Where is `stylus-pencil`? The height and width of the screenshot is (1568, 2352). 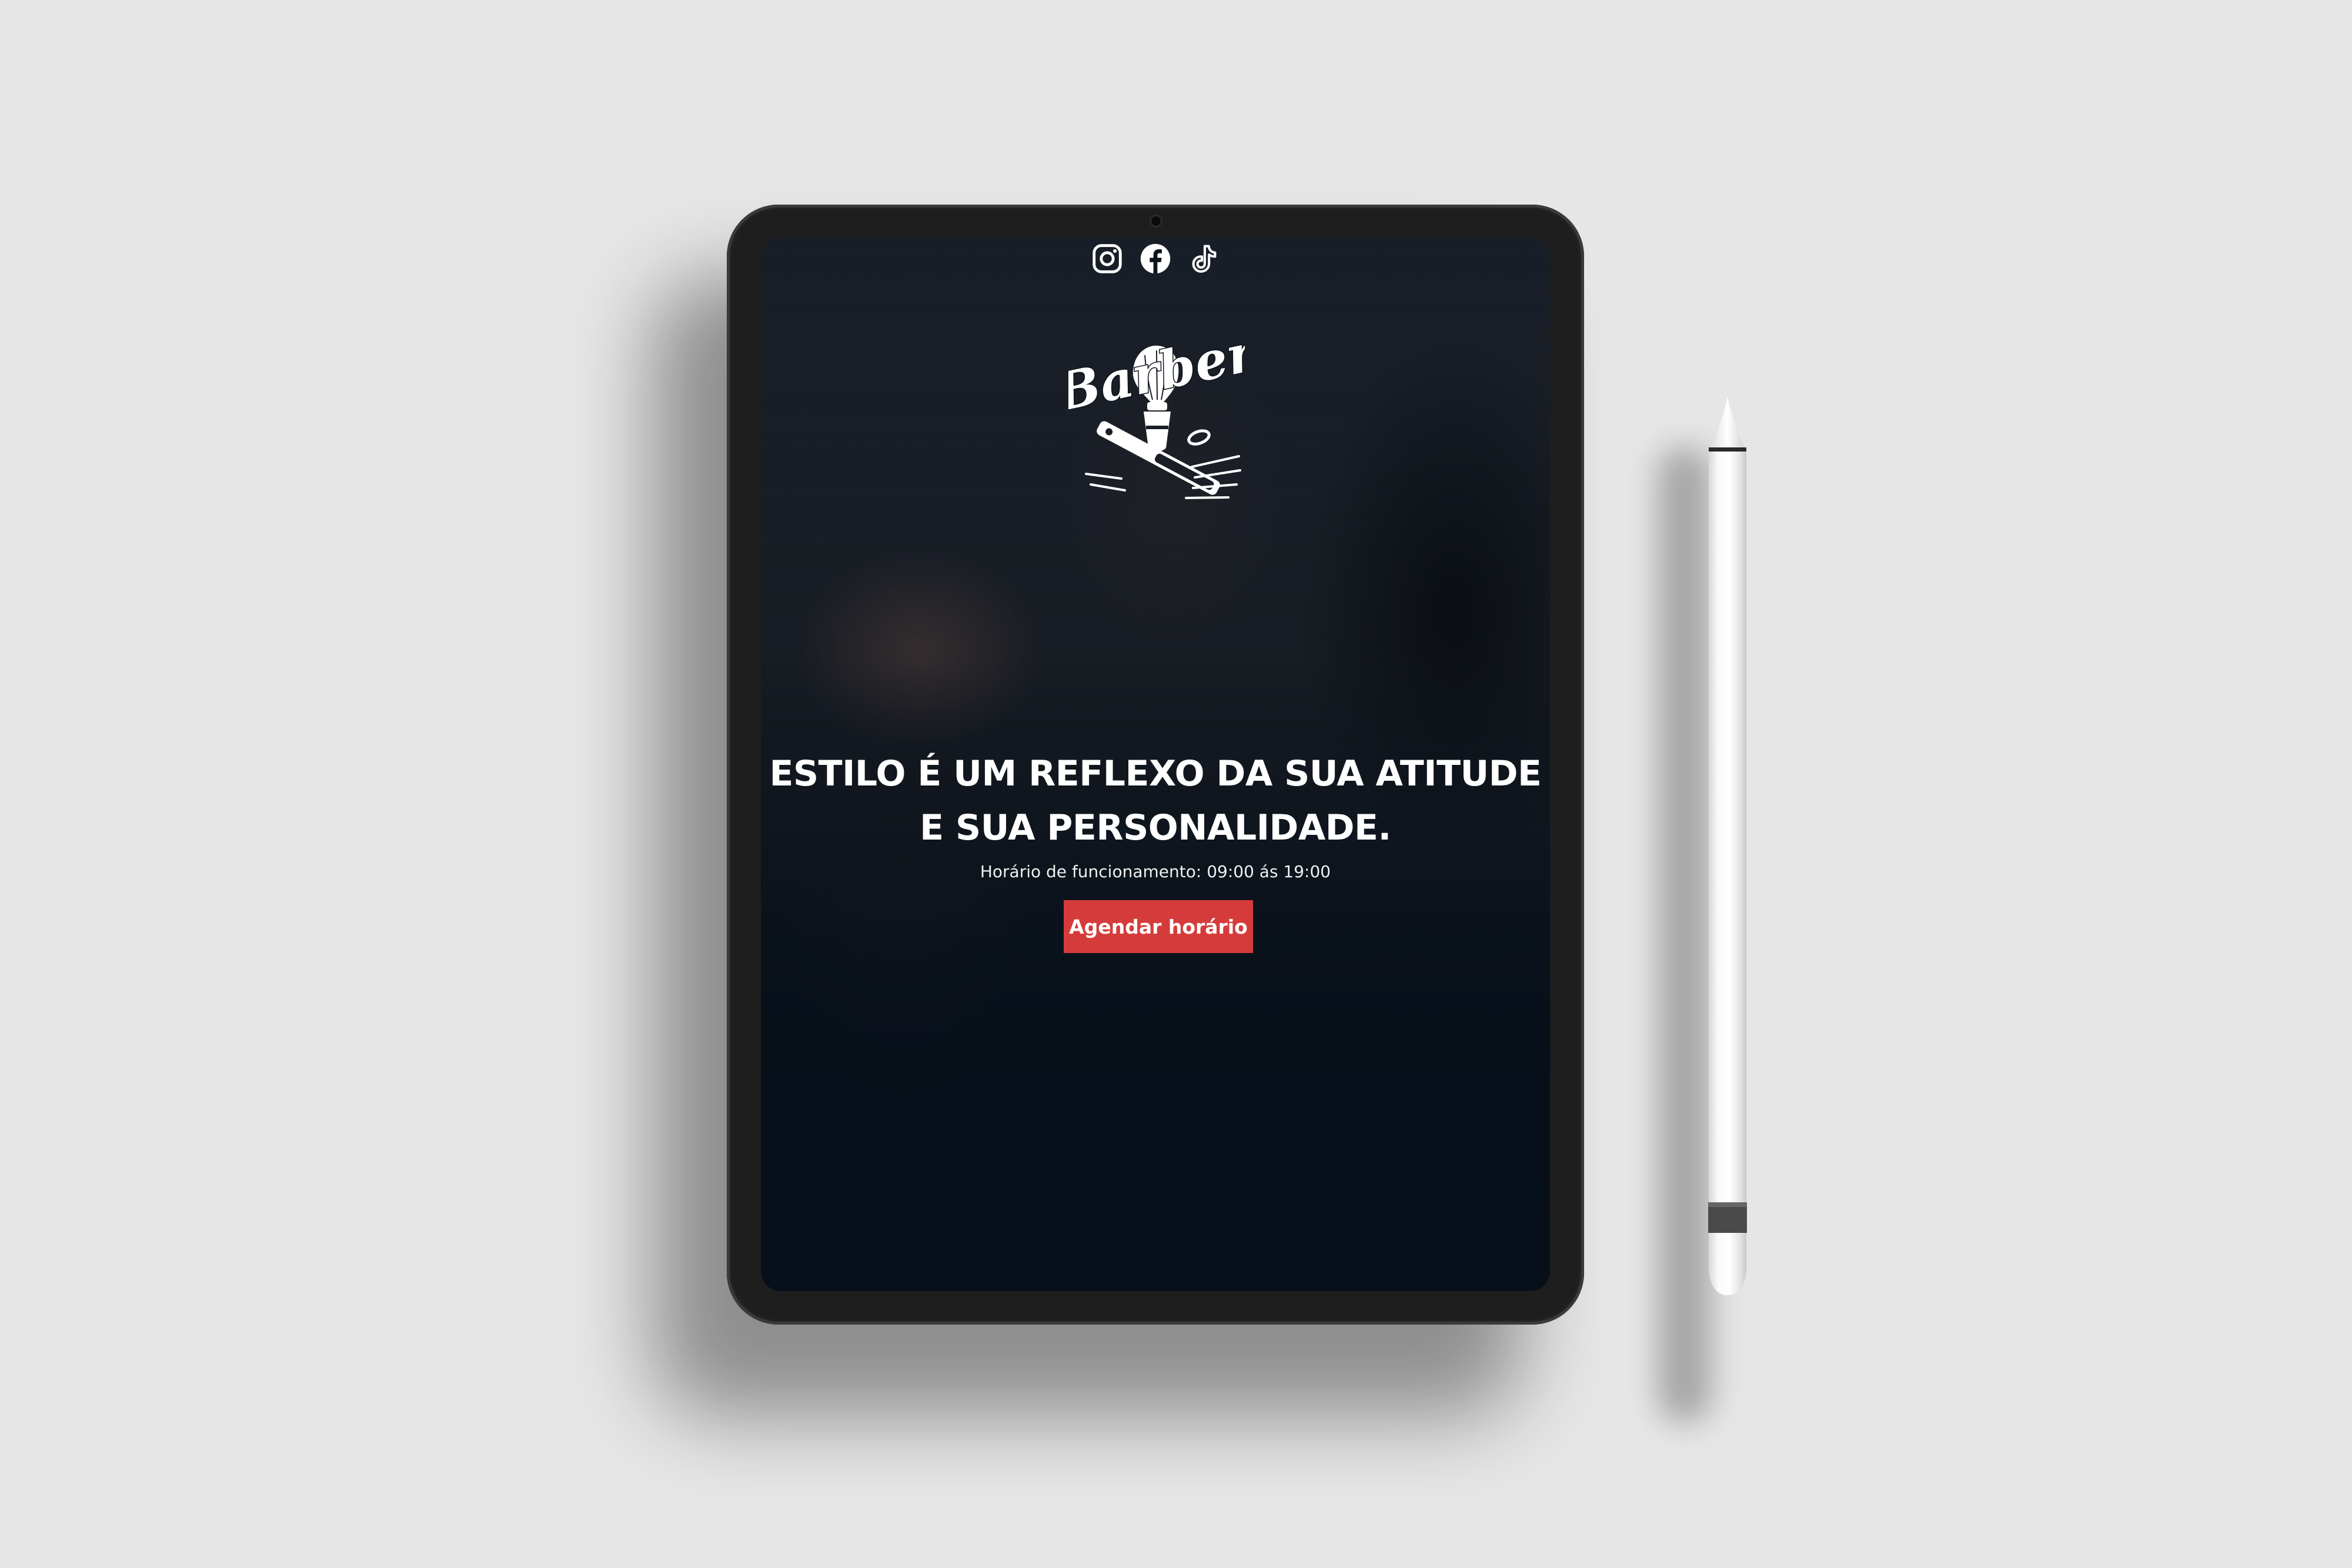
stylus-pencil is located at coordinates (1727, 846).